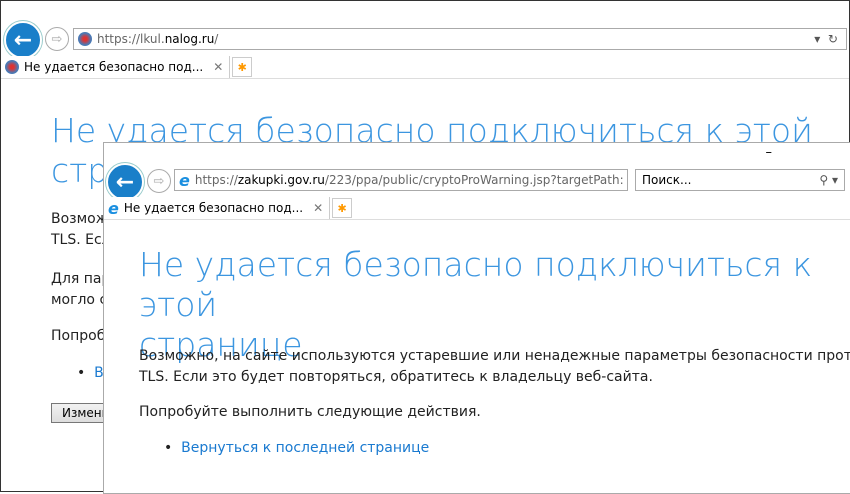 The image size is (850, 494). Describe the element at coordinates (81, 240) in the screenshot. I see `text: TLS. Есл` at that location.